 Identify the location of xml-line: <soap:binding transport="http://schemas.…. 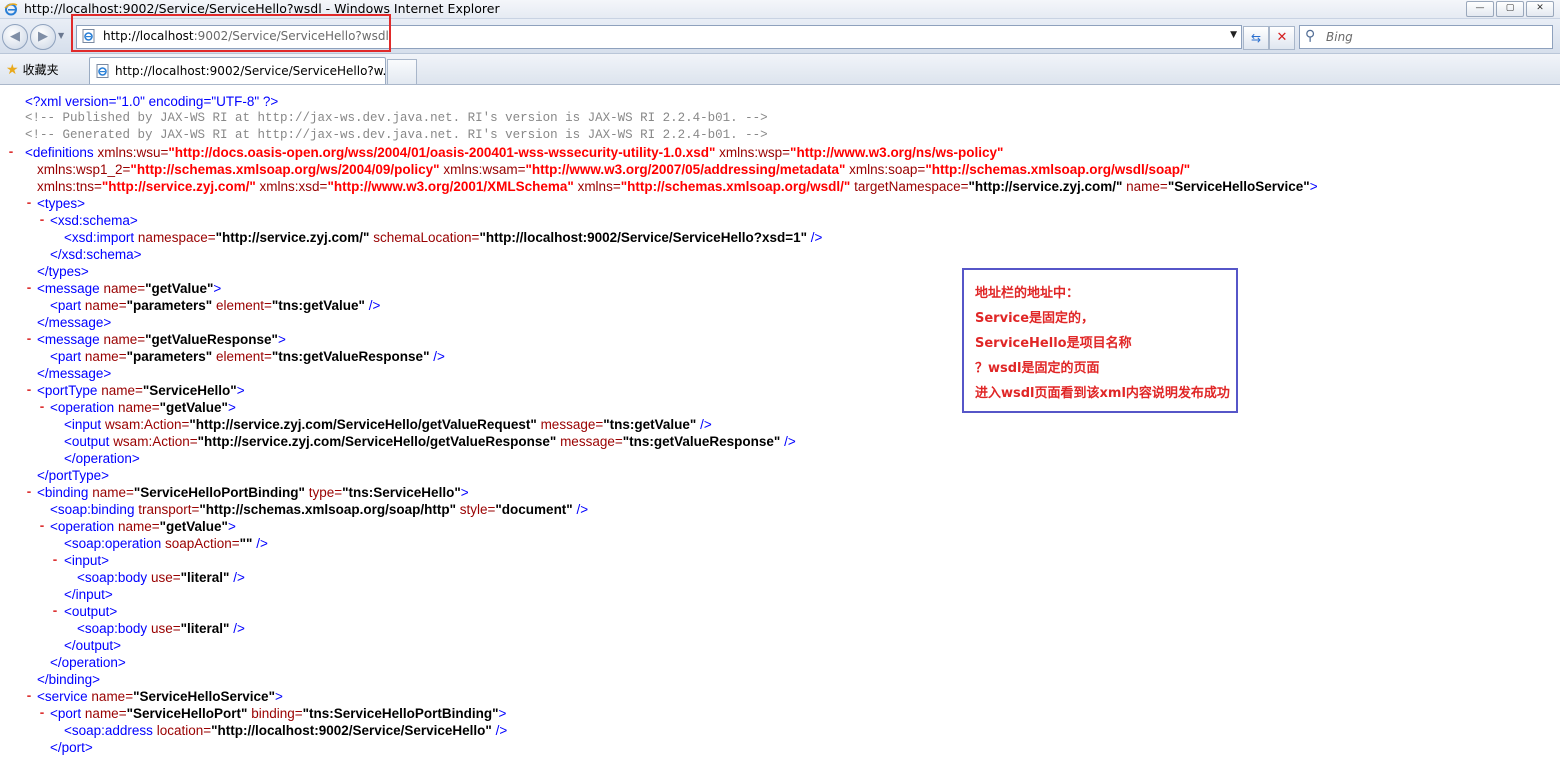
(319, 509).